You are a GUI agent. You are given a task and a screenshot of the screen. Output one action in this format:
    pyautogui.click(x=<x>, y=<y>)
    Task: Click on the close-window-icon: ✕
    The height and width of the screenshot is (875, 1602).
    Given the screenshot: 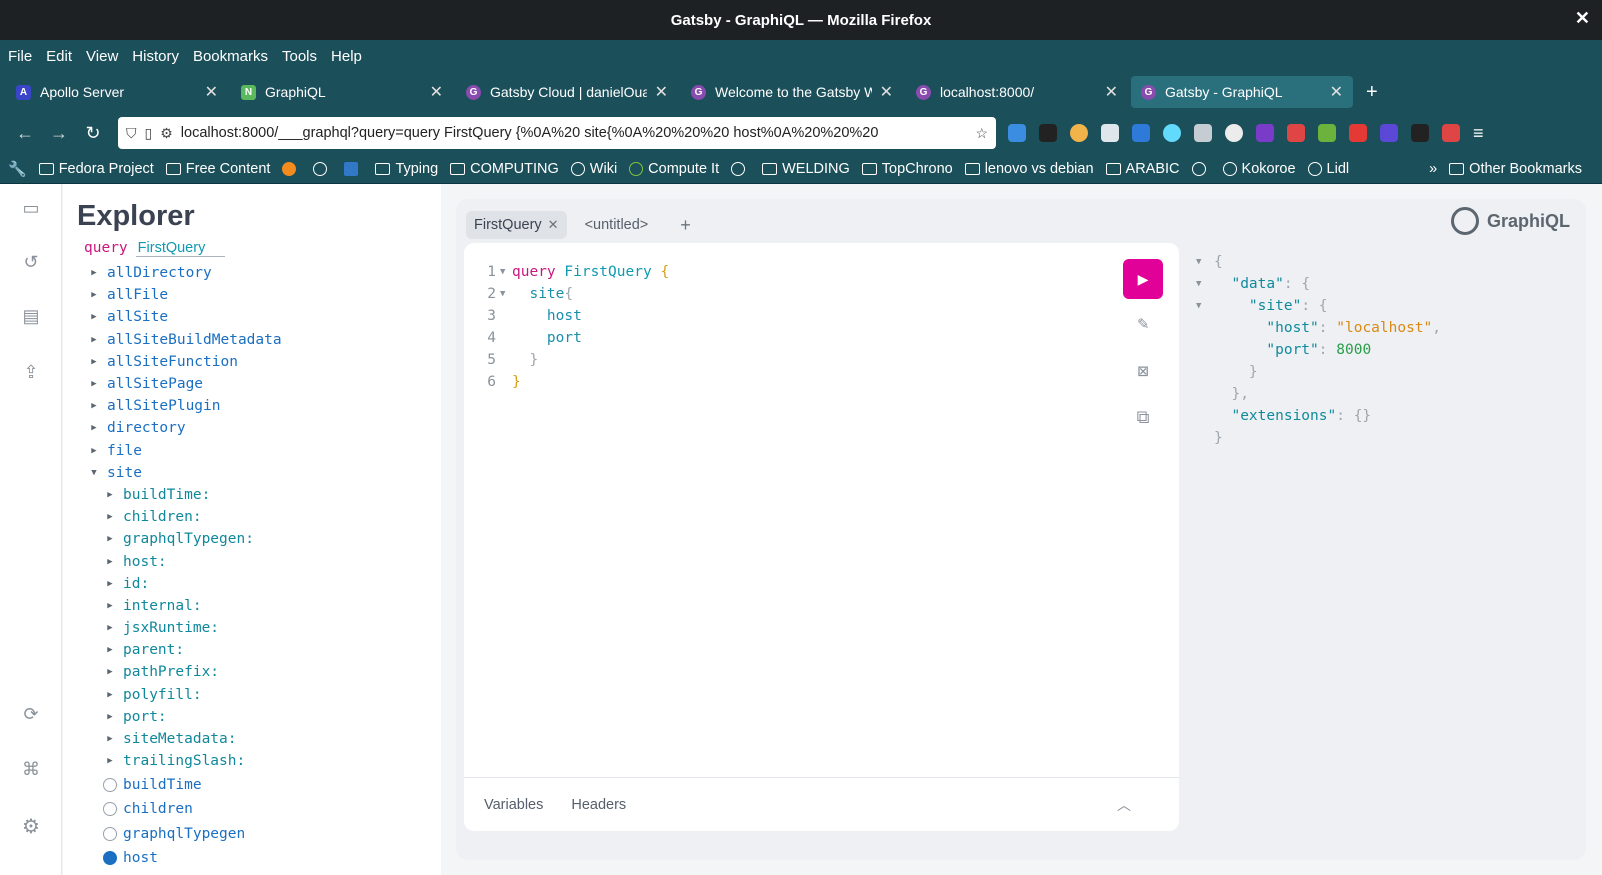 What is the action you would take?
    pyautogui.click(x=1582, y=18)
    